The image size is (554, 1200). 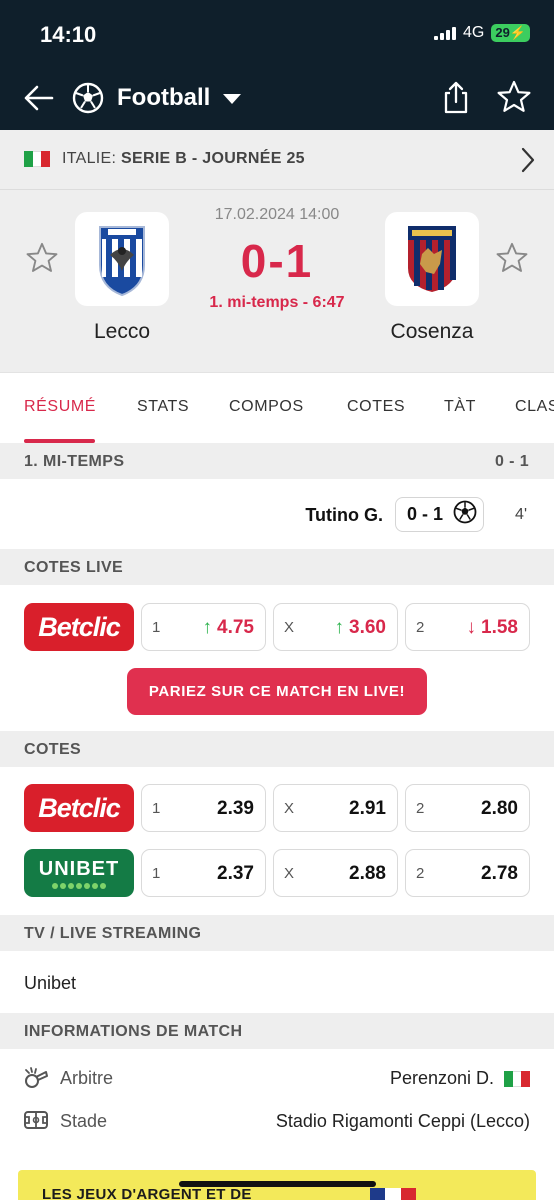 I want to click on section-title: COTES, so click(x=53, y=749).